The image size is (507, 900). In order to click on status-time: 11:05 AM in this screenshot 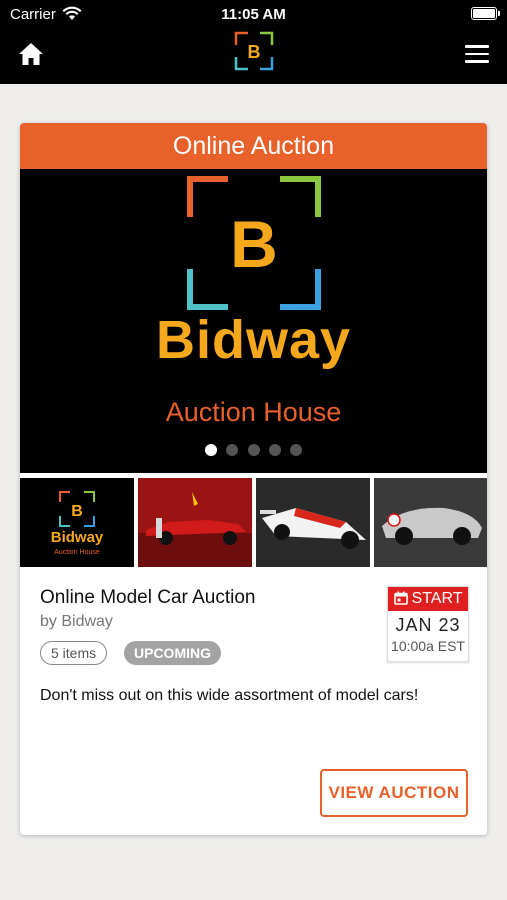, I will do `click(253, 14)`.